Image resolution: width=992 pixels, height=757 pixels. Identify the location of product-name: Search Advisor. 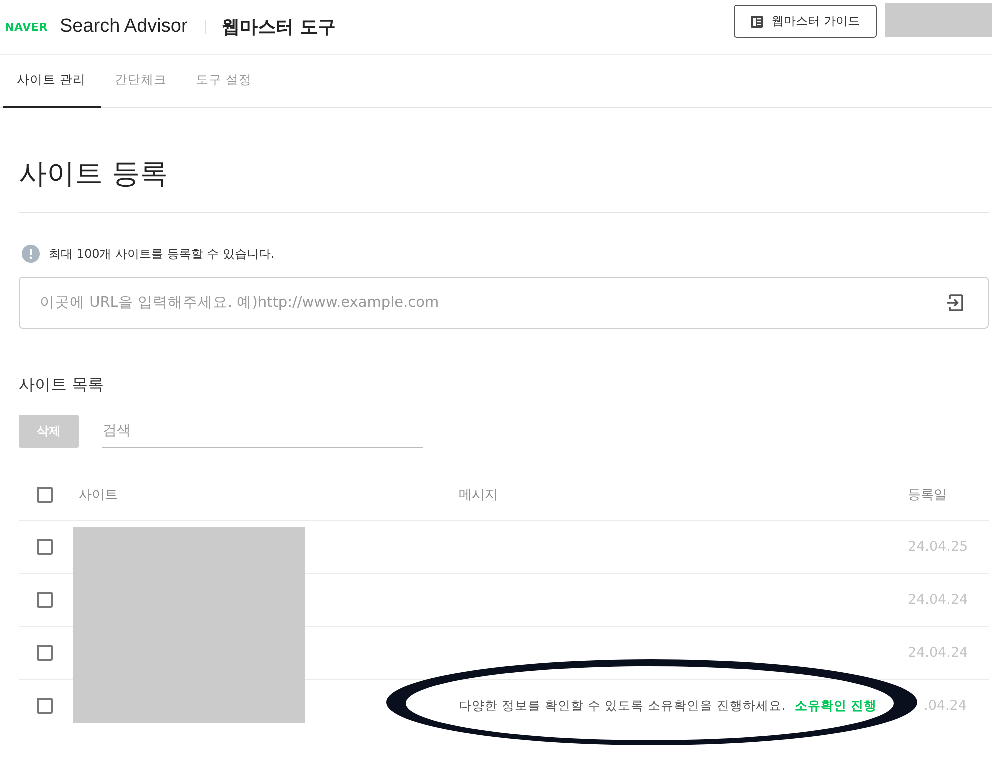
(124, 27).